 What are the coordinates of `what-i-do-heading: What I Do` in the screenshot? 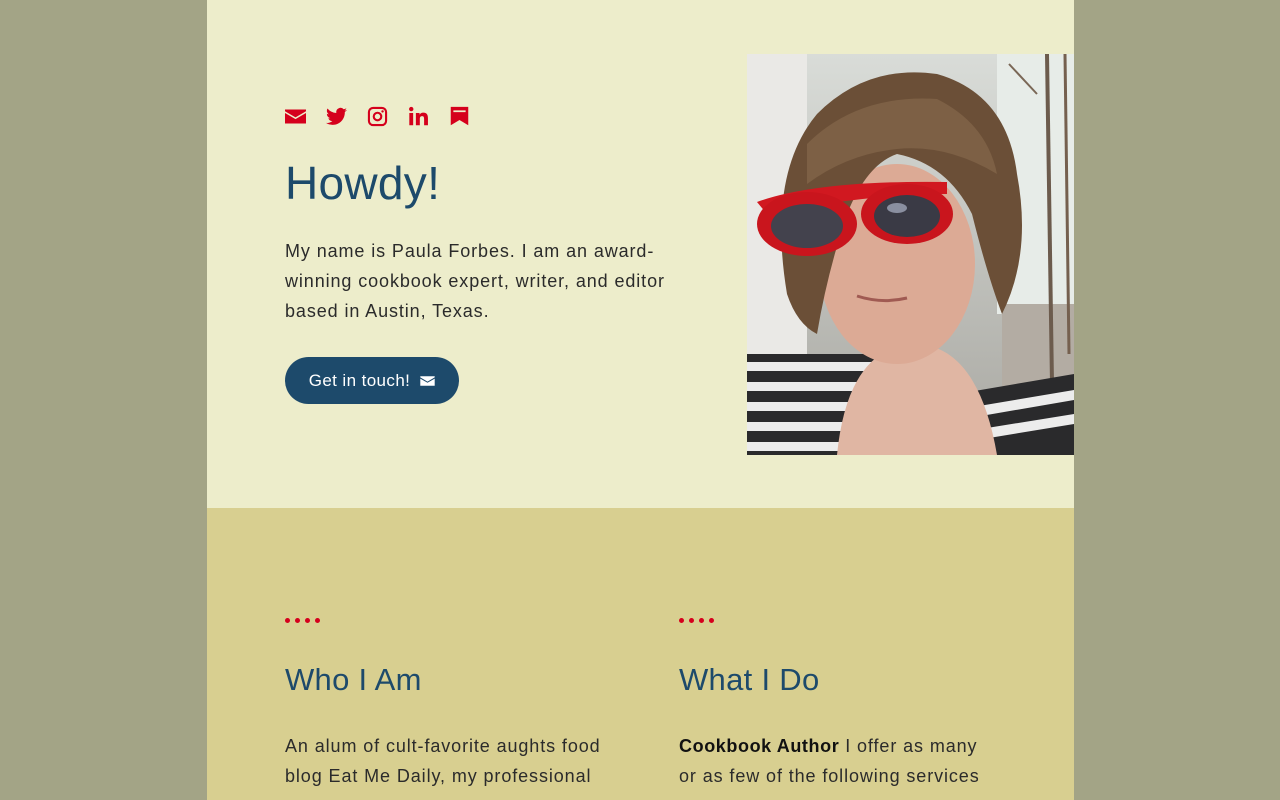 It's located at (749, 679).